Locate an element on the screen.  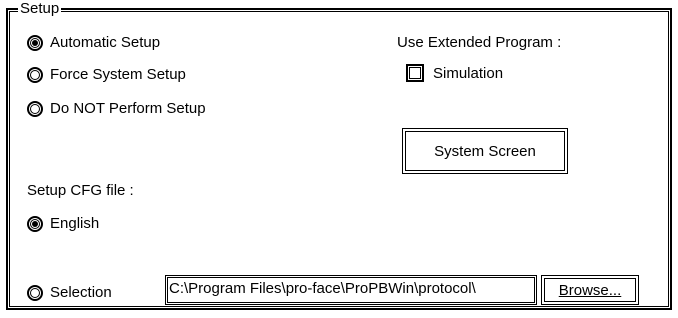
radio-selection-label: Selection is located at coordinates (81, 292).